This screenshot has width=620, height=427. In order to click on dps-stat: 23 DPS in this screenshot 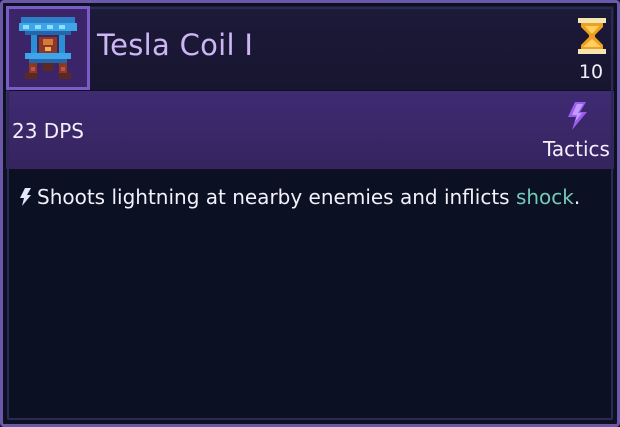, I will do `click(48, 131)`.